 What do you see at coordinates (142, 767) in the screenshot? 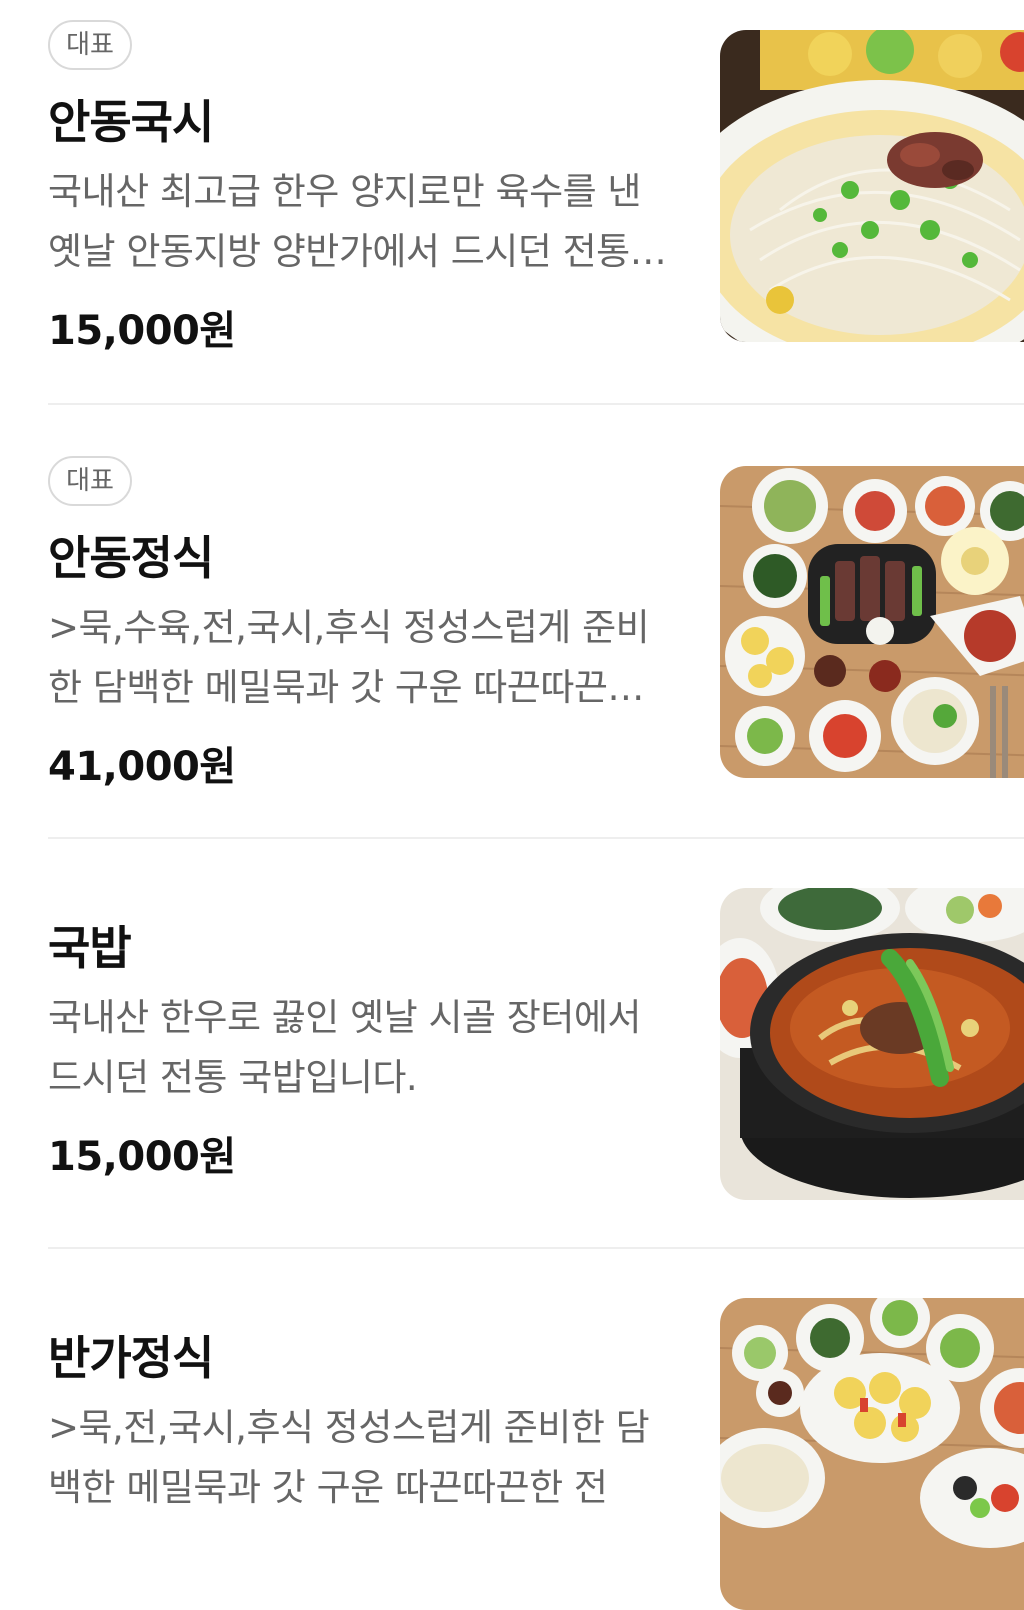
I see `menu-item-price: 41,000원` at bounding box center [142, 767].